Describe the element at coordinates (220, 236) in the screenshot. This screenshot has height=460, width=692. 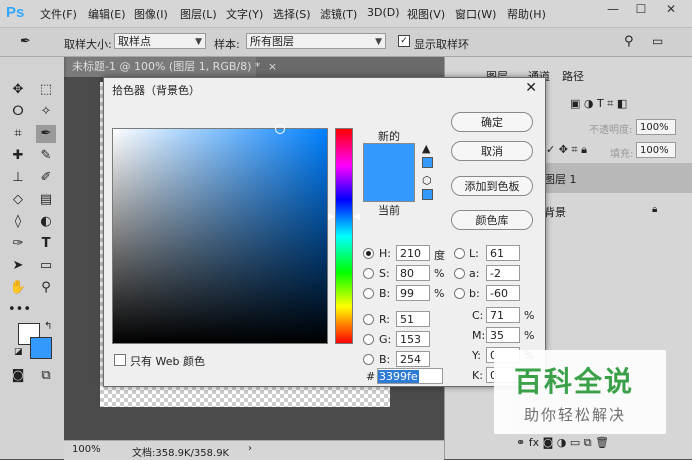
I see `saturation-brightness-field` at that location.